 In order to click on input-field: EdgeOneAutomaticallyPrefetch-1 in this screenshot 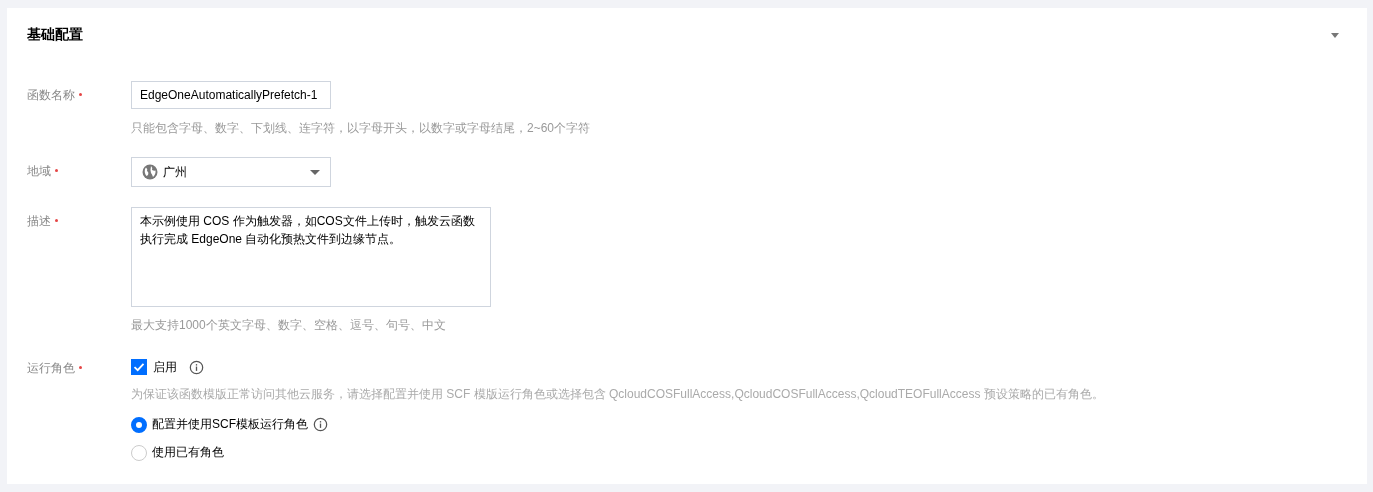, I will do `click(231, 95)`.